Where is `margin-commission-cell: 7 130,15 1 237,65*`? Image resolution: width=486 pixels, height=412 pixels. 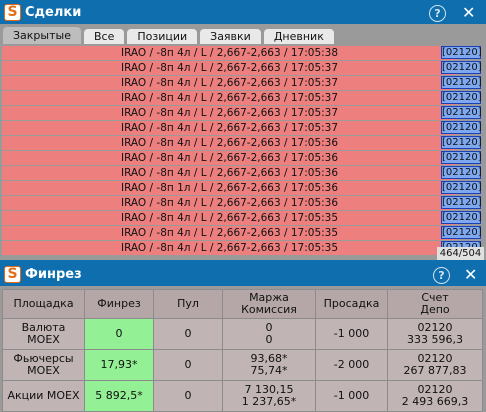 margin-commission-cell: 7 130,15 1 237,65* is located at coordinates (269, 396).